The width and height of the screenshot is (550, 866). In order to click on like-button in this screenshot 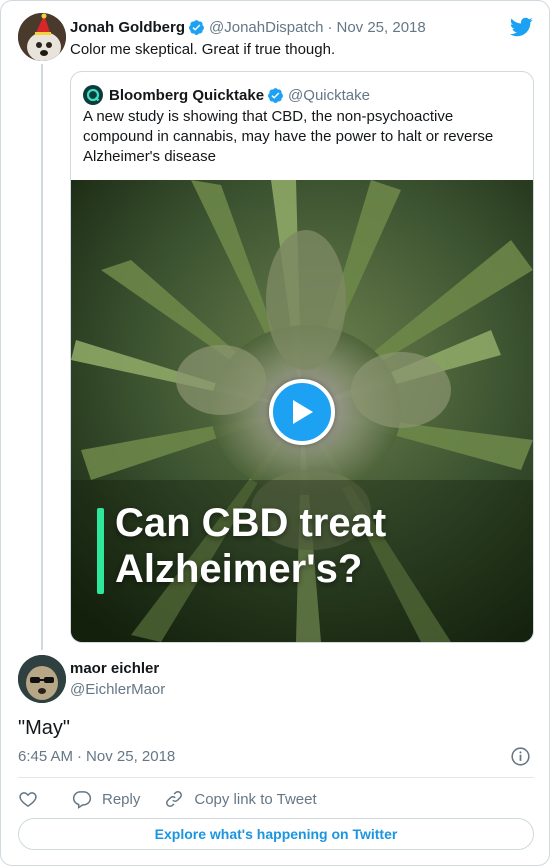, I will do `click(28, 799)`.